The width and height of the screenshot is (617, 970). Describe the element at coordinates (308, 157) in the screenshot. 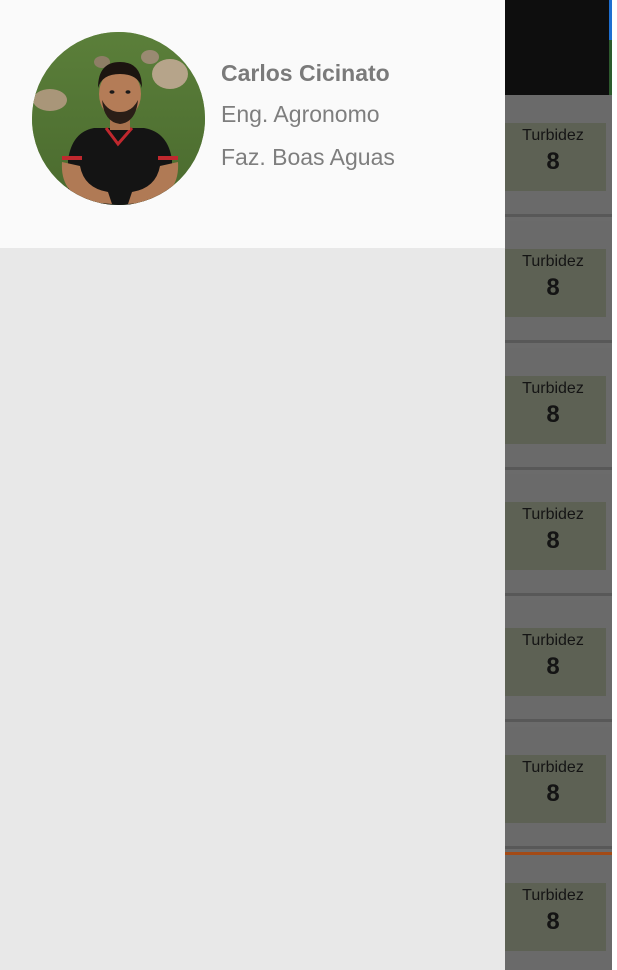

I see `user-farm: Faz. Boas Aguas` at that location.